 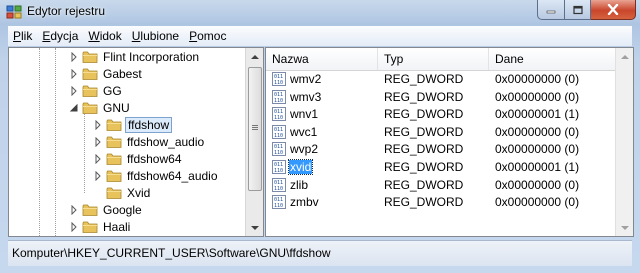 I want to click on tree-item: Haali, so click(x=129, y=227).